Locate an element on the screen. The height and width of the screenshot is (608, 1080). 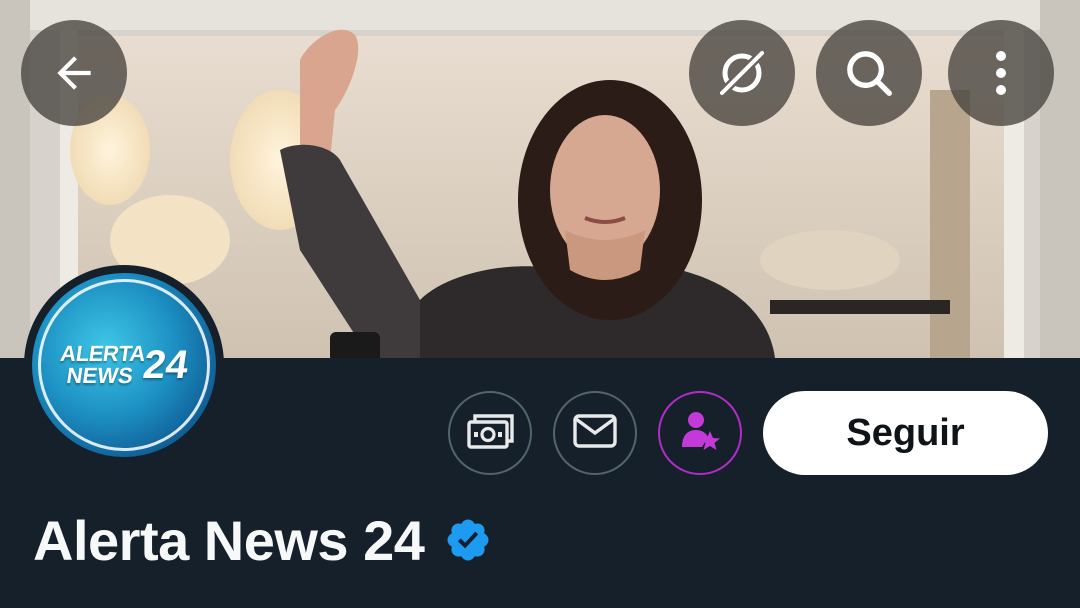
search-button is located at coordinates (869, 73).